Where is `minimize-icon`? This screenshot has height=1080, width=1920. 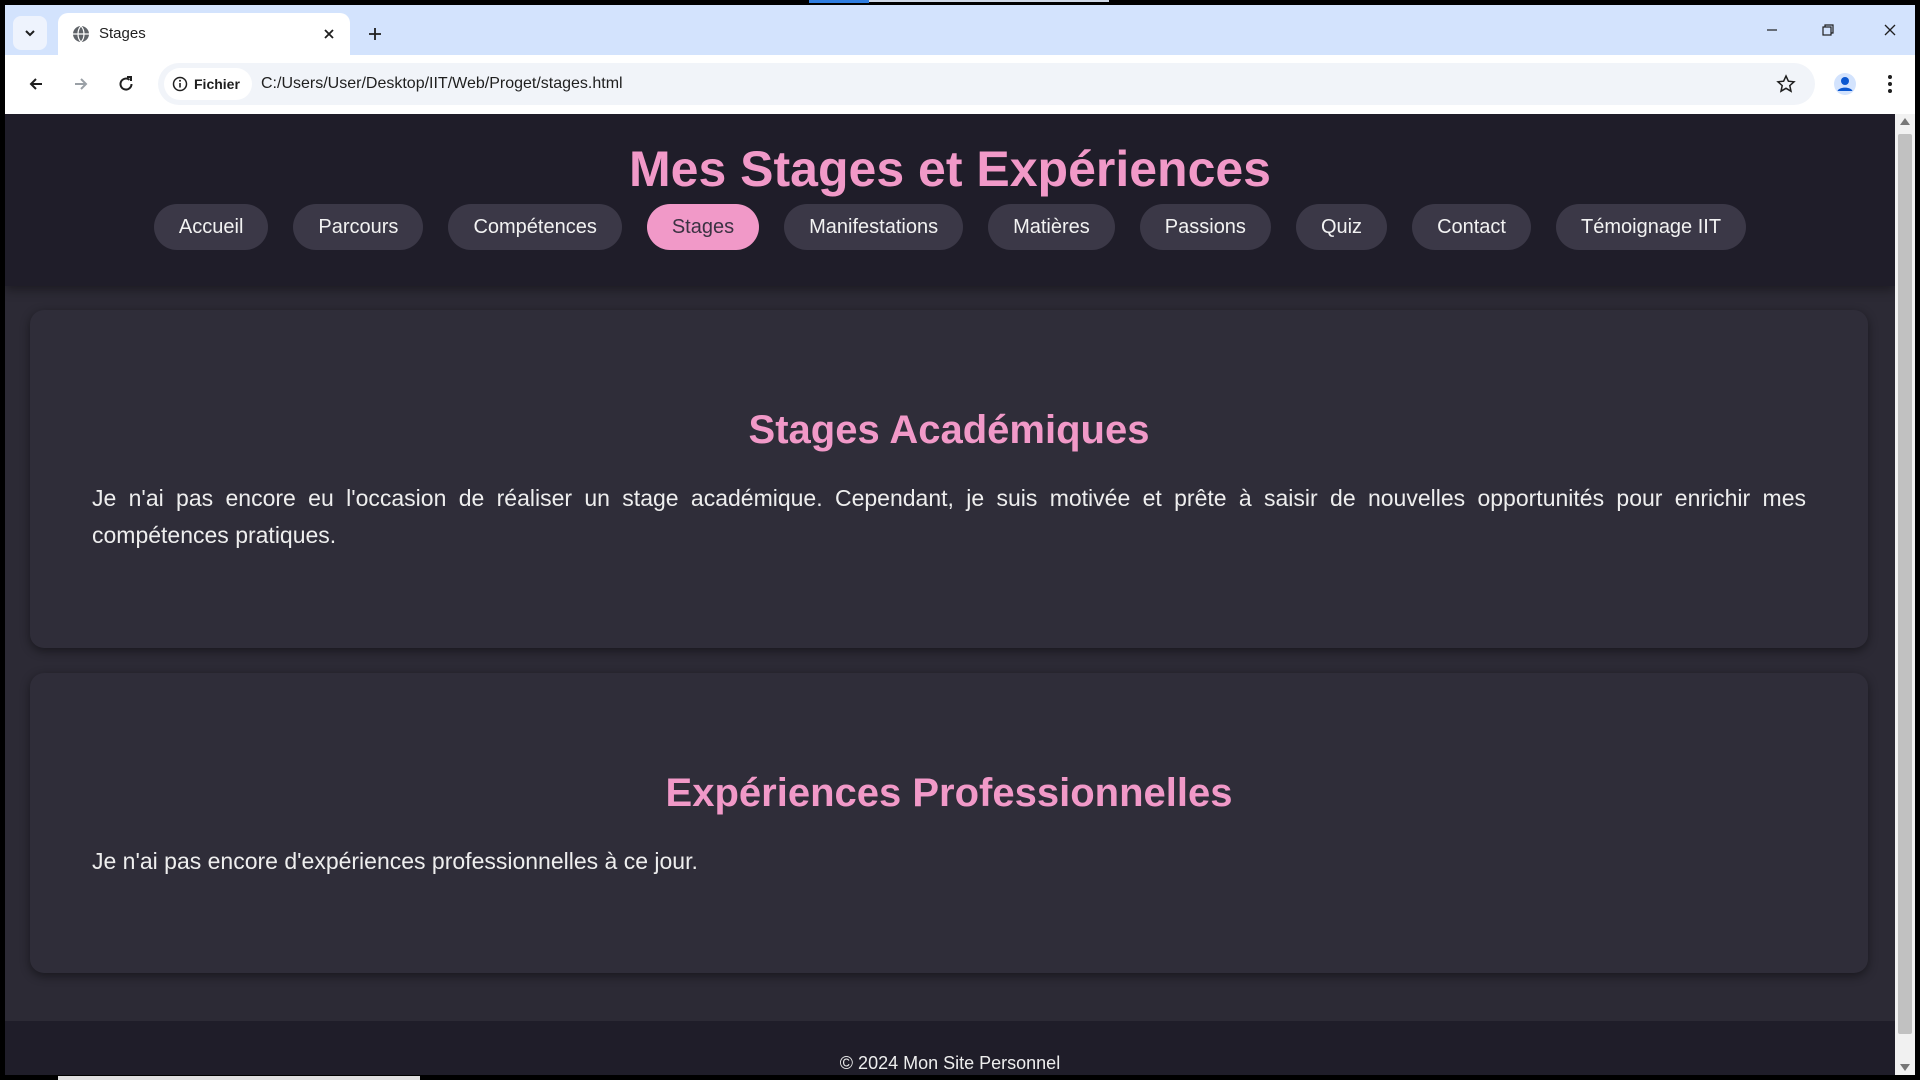 minimize-icon is located at coordinates (1772, 30).